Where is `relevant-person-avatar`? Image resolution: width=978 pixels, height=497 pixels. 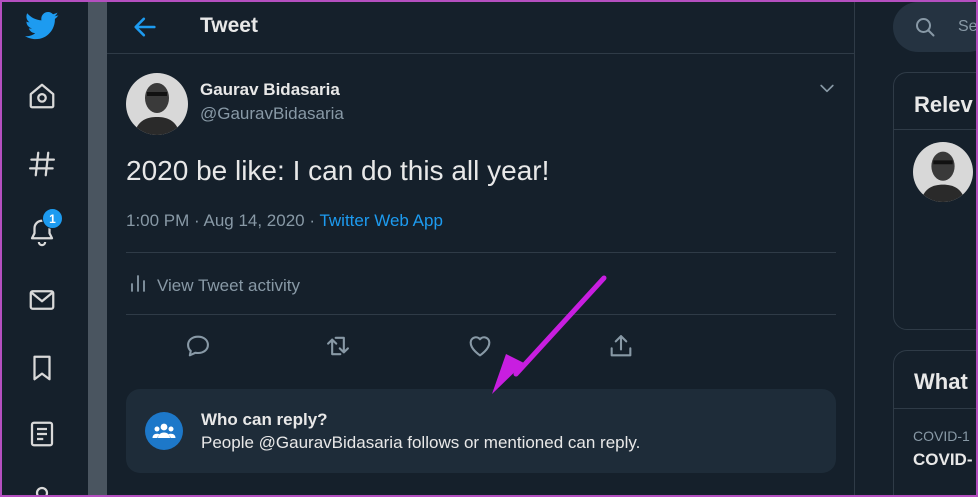 relevant-person-avatar is located at coordinates (943, 172).